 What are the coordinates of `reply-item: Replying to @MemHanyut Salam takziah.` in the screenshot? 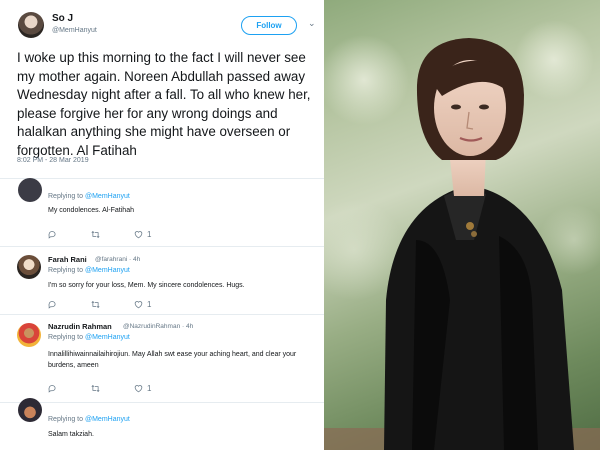 It's located at (162, 424).